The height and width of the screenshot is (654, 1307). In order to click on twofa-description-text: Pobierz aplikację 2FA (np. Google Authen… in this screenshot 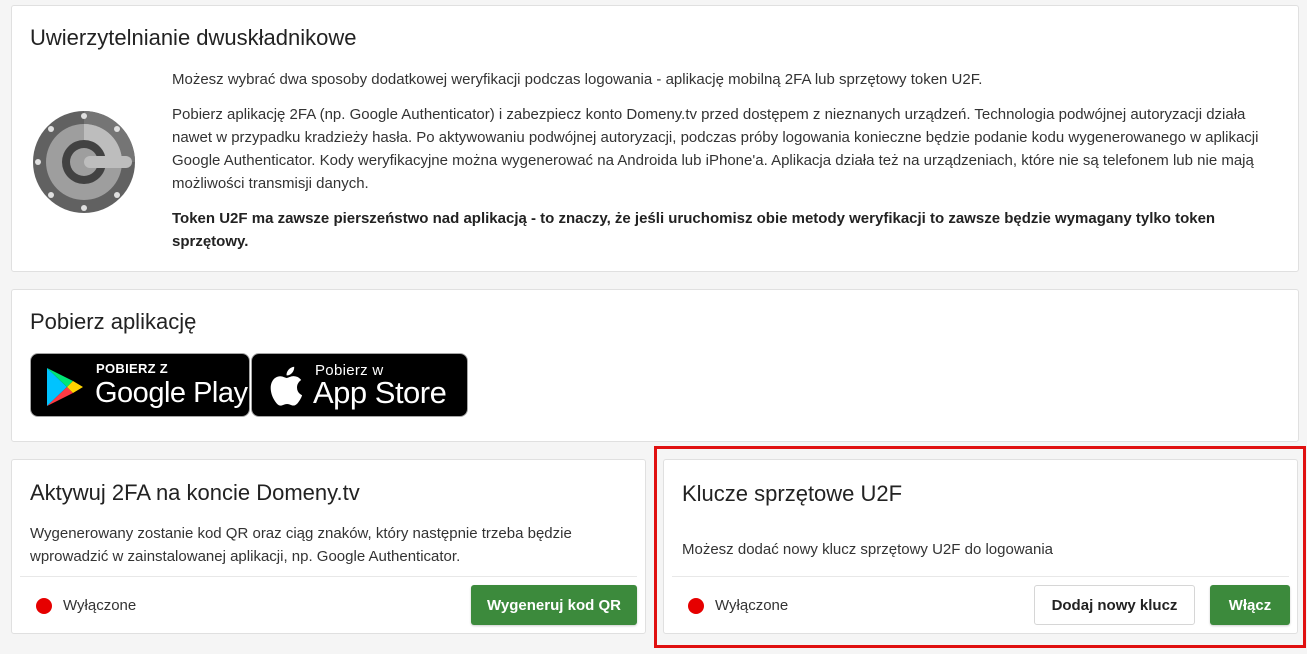, I will do `click(715, 149)`.